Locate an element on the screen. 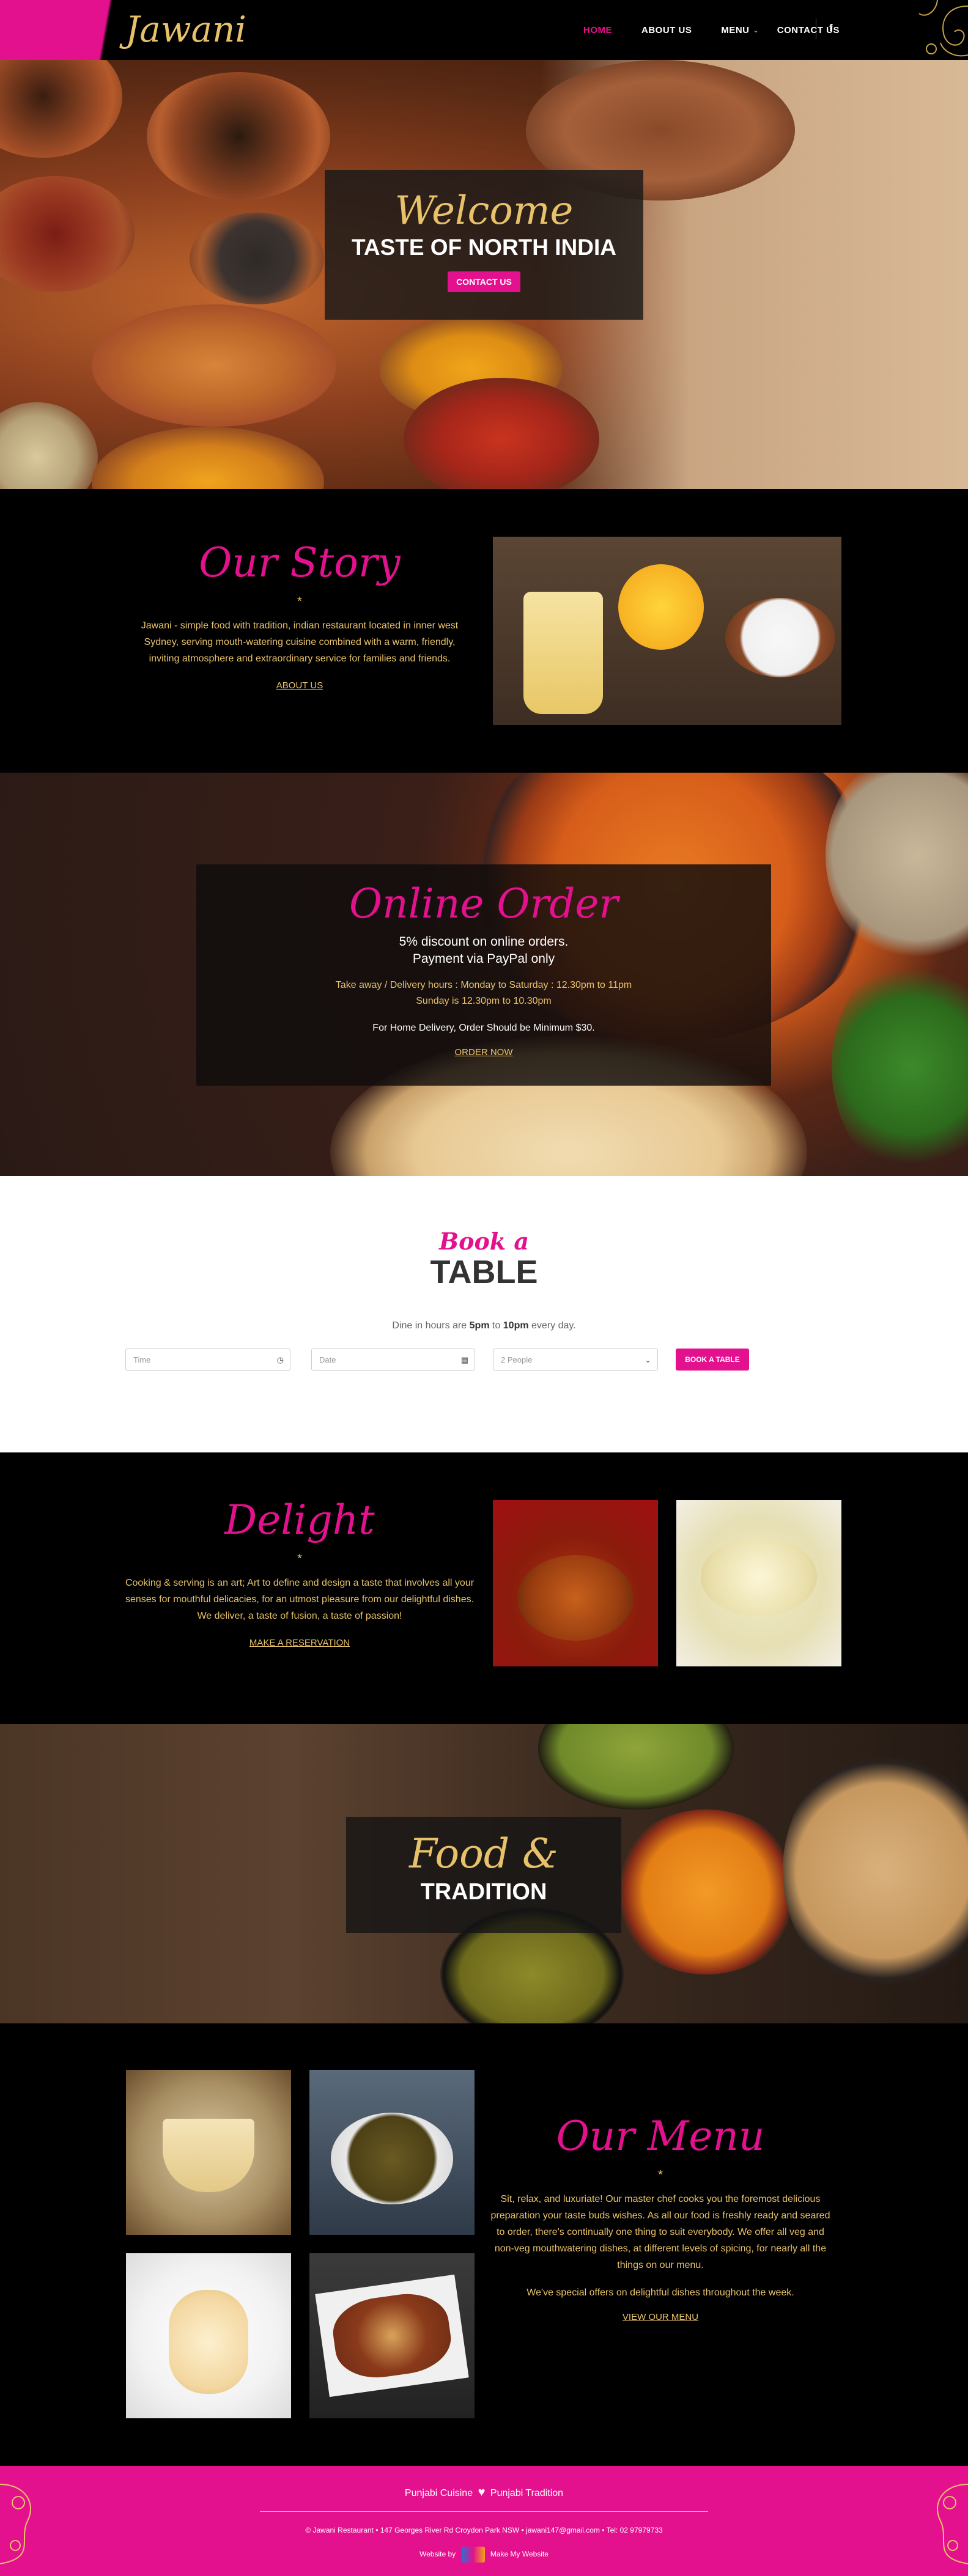 This screenshot has height=2576, width=968. rasmalai-photo is located at coordinates (758, 1583).